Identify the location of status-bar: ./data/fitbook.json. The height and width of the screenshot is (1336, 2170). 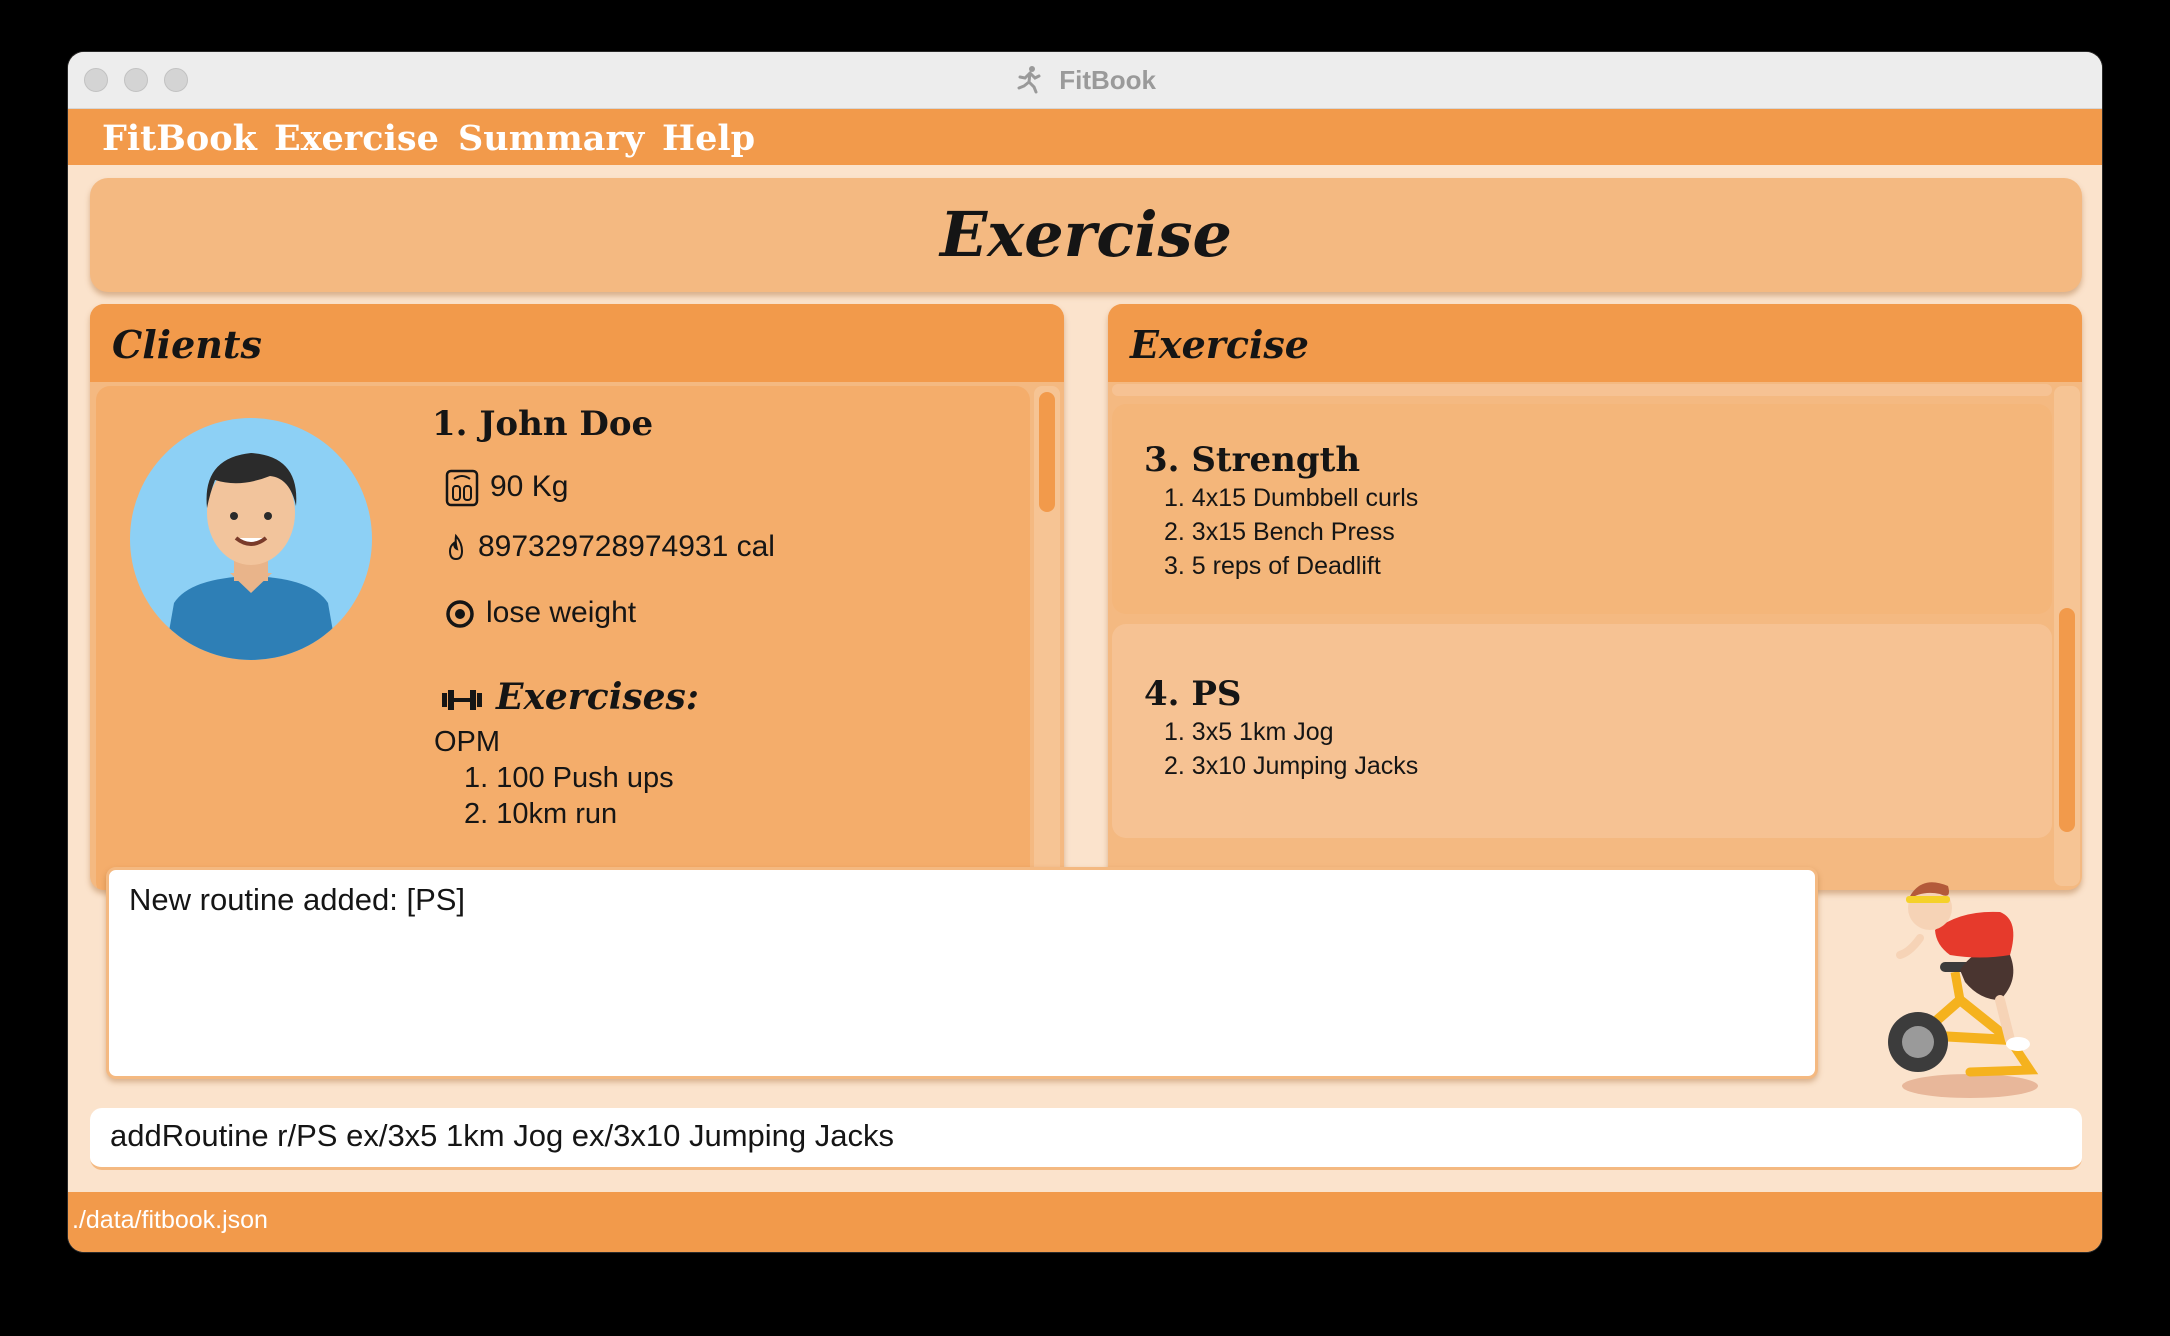
(1085, 1222).